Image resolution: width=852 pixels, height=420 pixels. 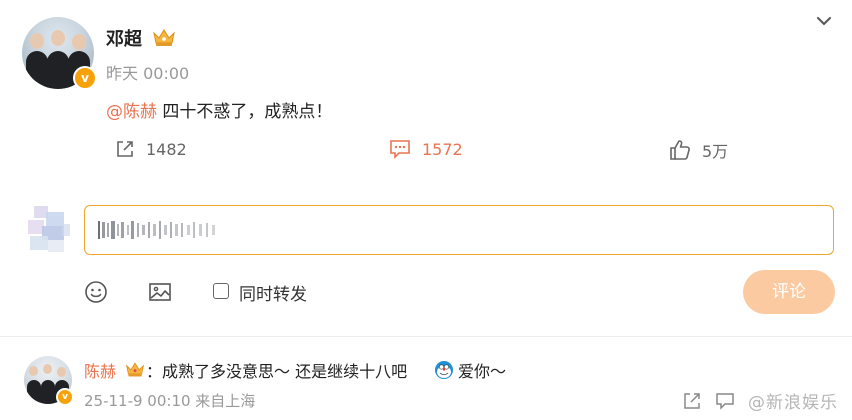 I want to click on comment-button: 1572, so click(x=425, y=149).